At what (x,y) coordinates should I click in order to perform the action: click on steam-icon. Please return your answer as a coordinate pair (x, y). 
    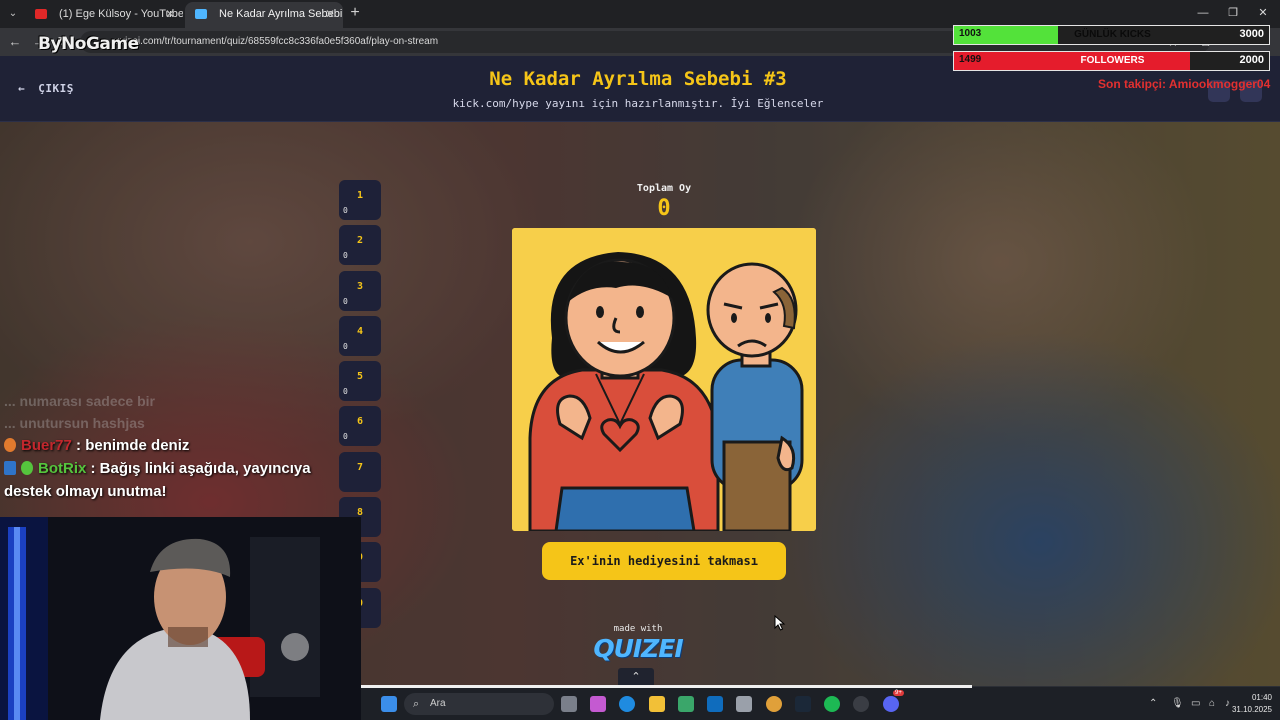
    Looking at the image, I should click on (803, 704).